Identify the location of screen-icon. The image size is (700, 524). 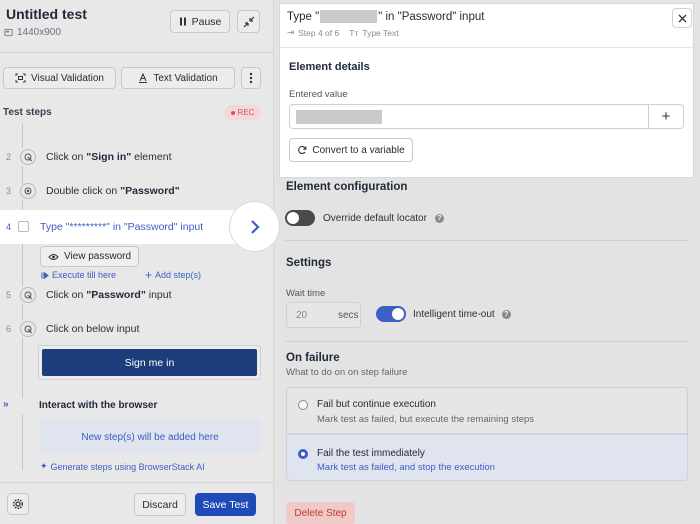
(8, 32).